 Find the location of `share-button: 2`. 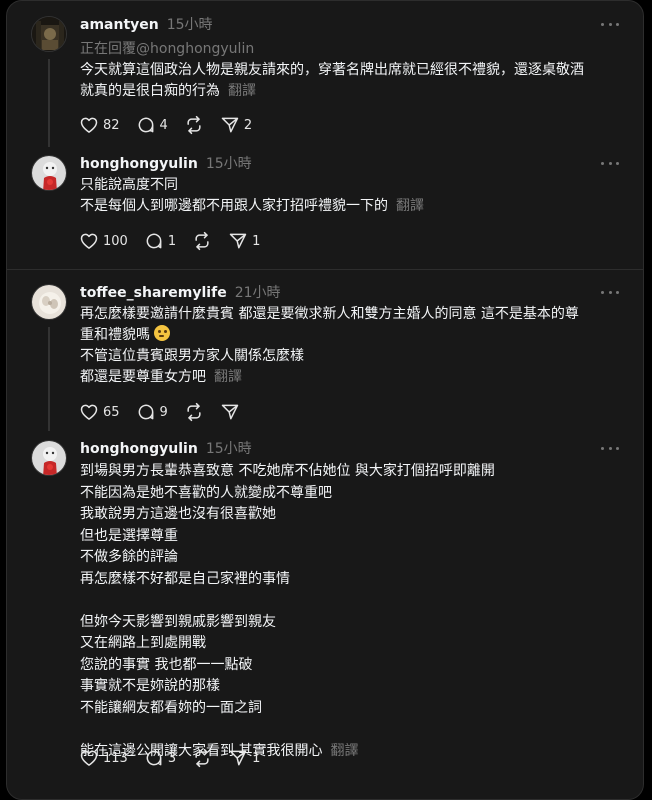

share-button: 2 is located at coordinates (236, 125).